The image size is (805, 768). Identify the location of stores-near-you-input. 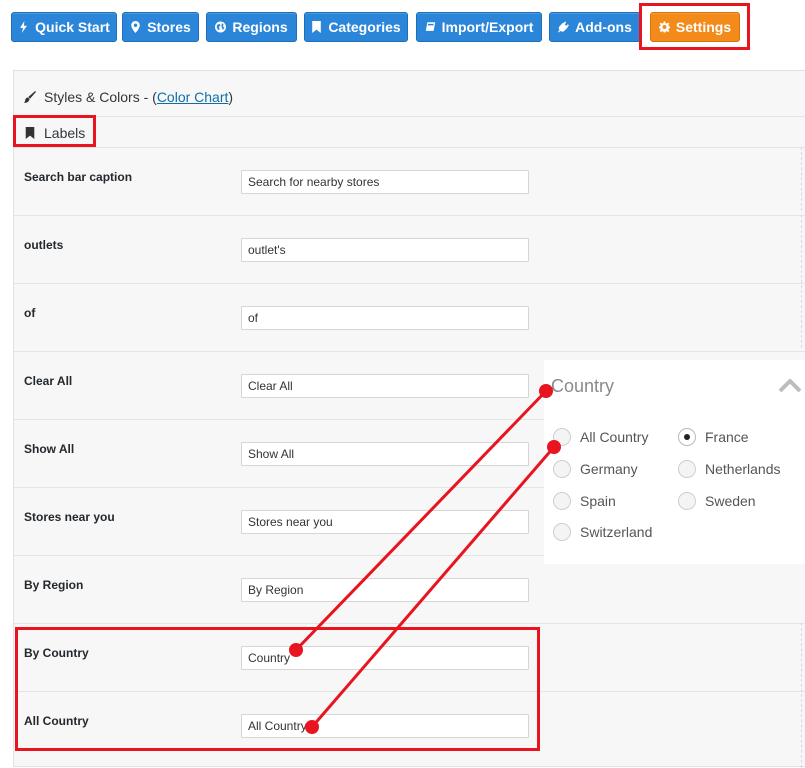
(385, 522).